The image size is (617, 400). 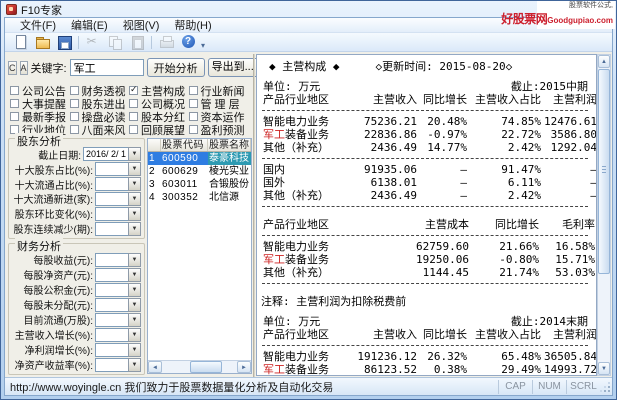 I want to click on checkbox-option: 盈利预测, so click(x=218, y=129).